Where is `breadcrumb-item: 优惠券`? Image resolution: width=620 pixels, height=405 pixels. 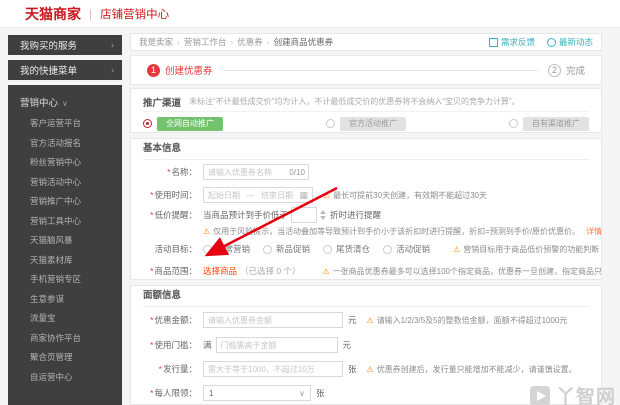
breadcrumb-item: 优惠券 is located at coordinates (250, 42).